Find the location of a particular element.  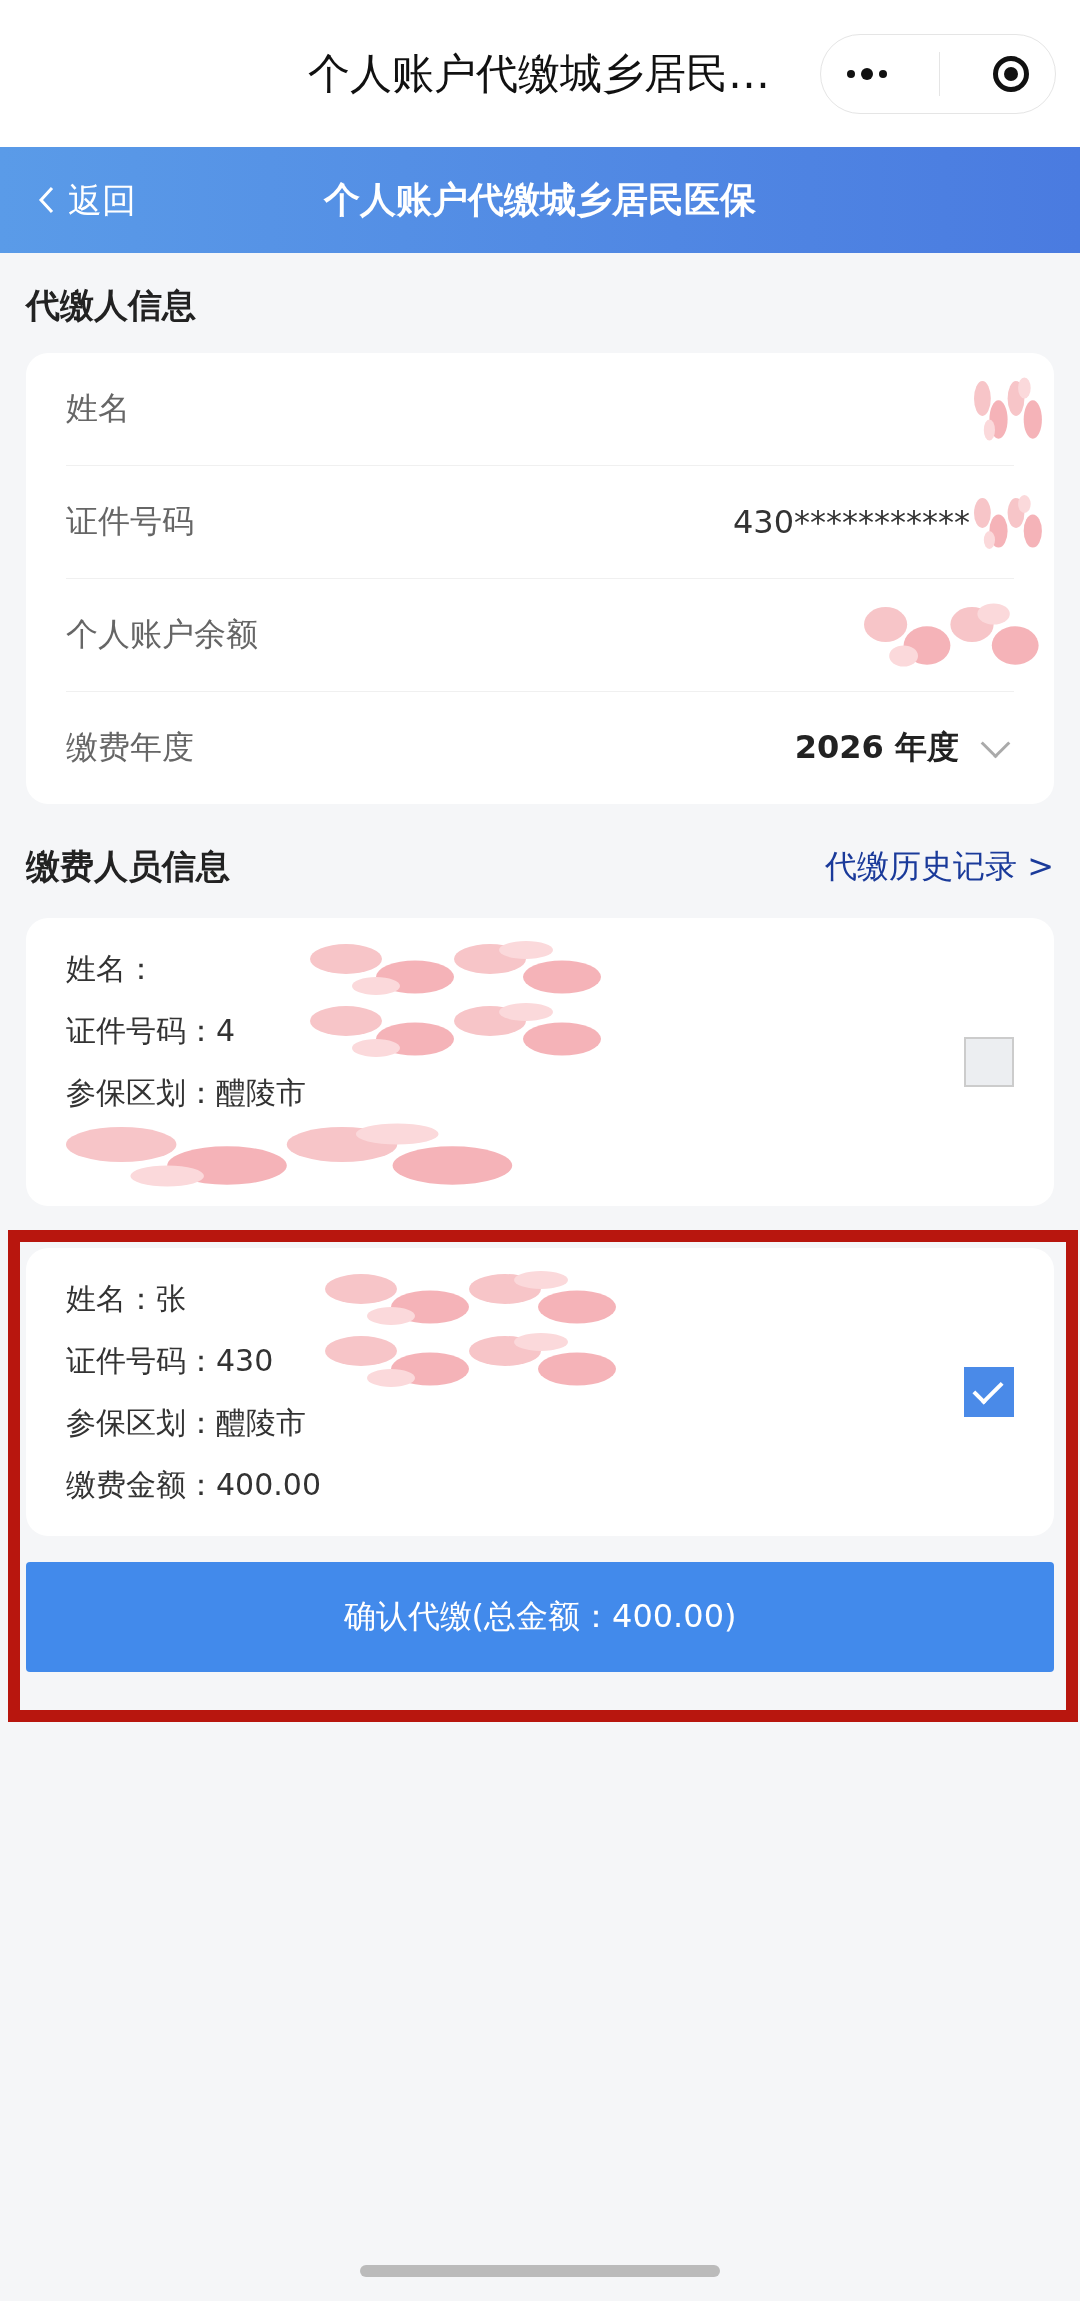

person-detail: 证件号码：430 is located at coordinates (170, 1360).